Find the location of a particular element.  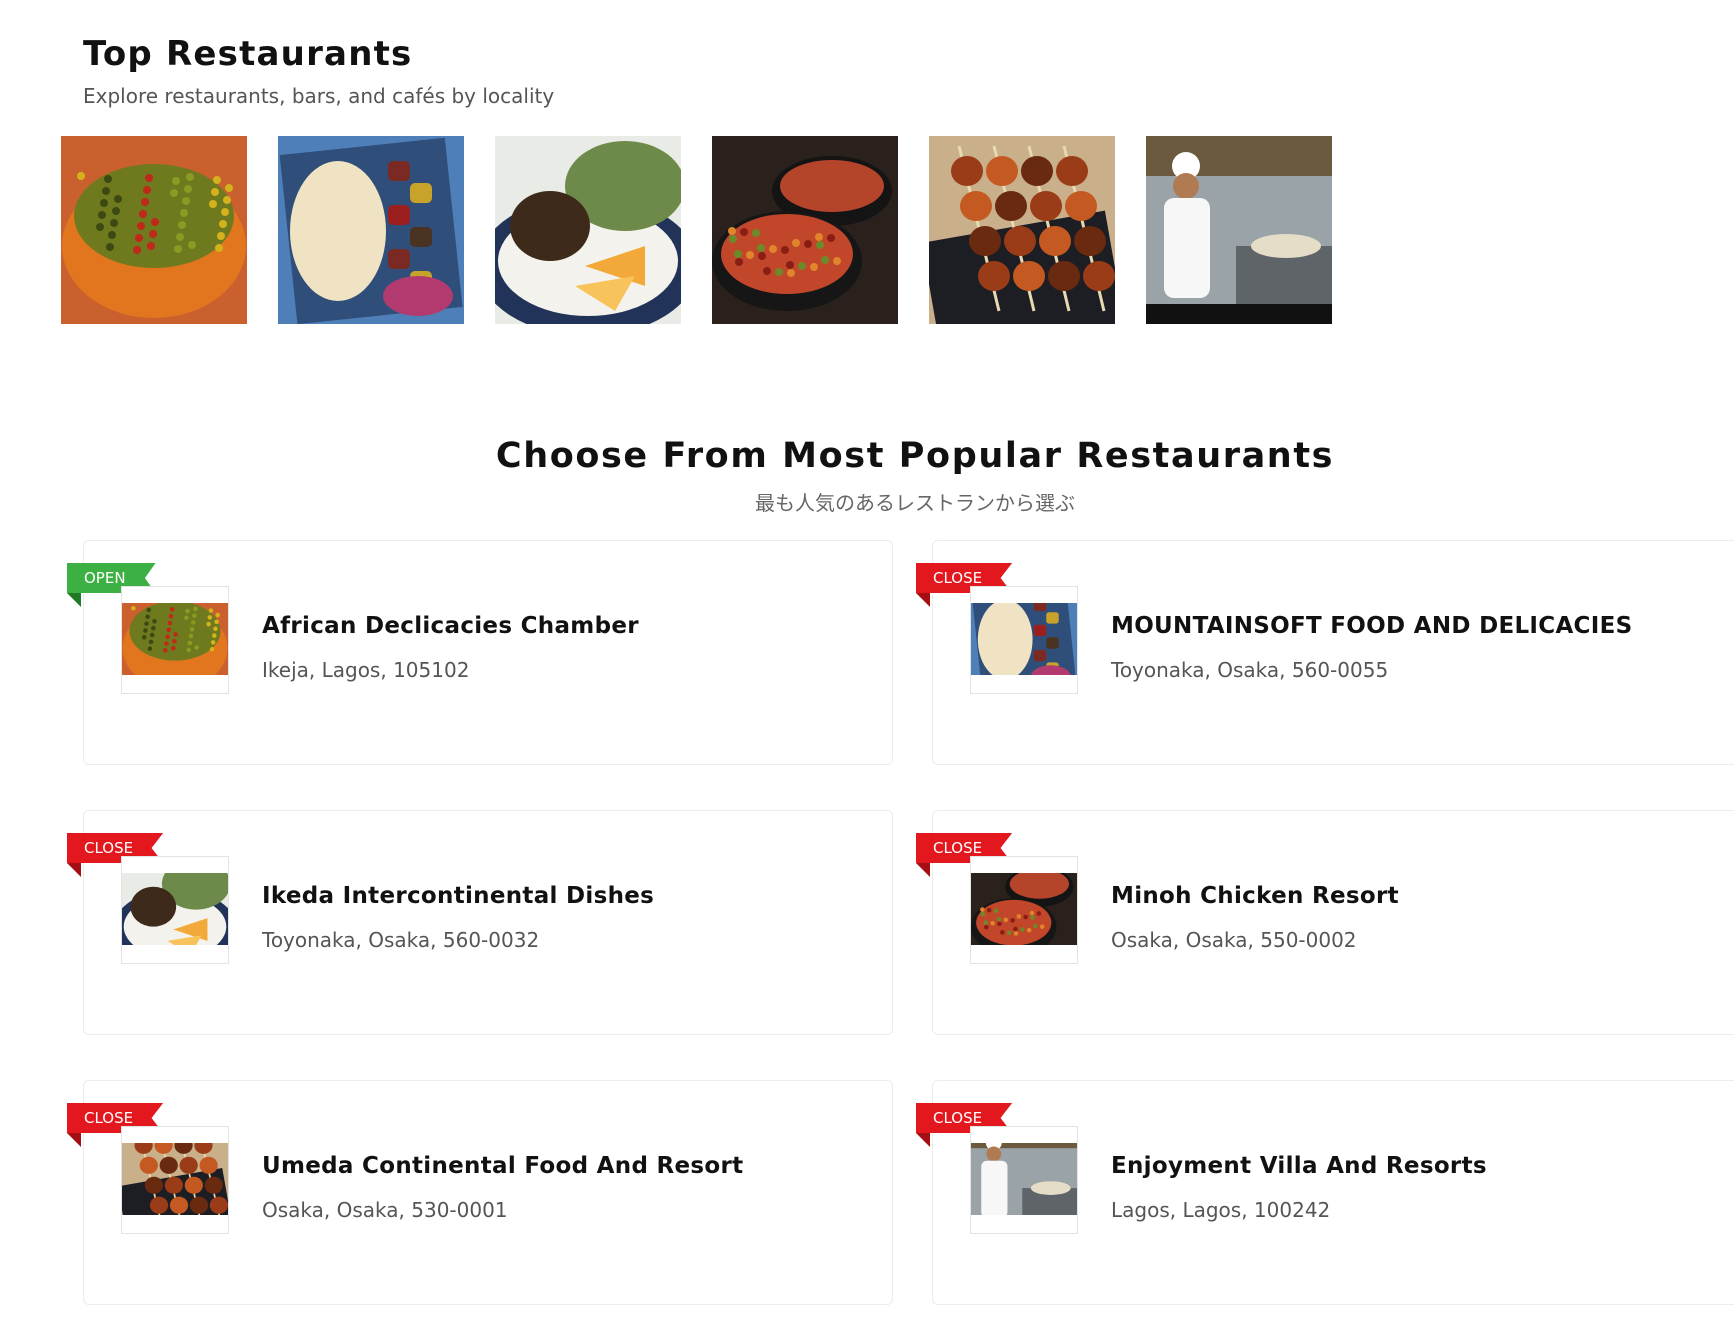

restaurant-address: Toyonaka, Osaka, 560-0055 is located at coordinates (1250, 670).